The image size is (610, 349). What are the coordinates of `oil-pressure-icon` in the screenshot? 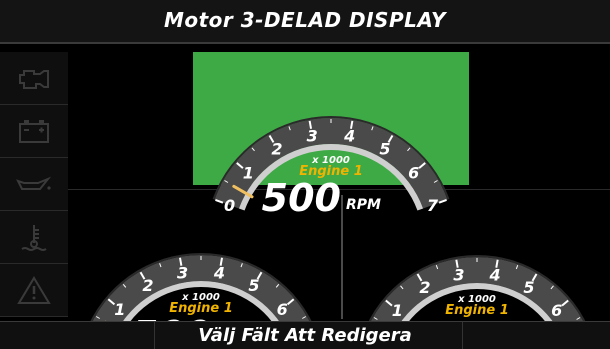 It's located at (34, 183).